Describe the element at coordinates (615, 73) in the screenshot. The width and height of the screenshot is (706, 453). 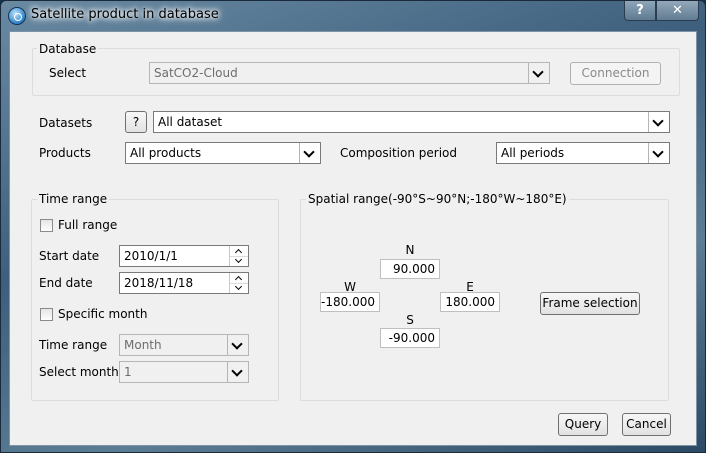
I see `connection-button: Connection` at that location.